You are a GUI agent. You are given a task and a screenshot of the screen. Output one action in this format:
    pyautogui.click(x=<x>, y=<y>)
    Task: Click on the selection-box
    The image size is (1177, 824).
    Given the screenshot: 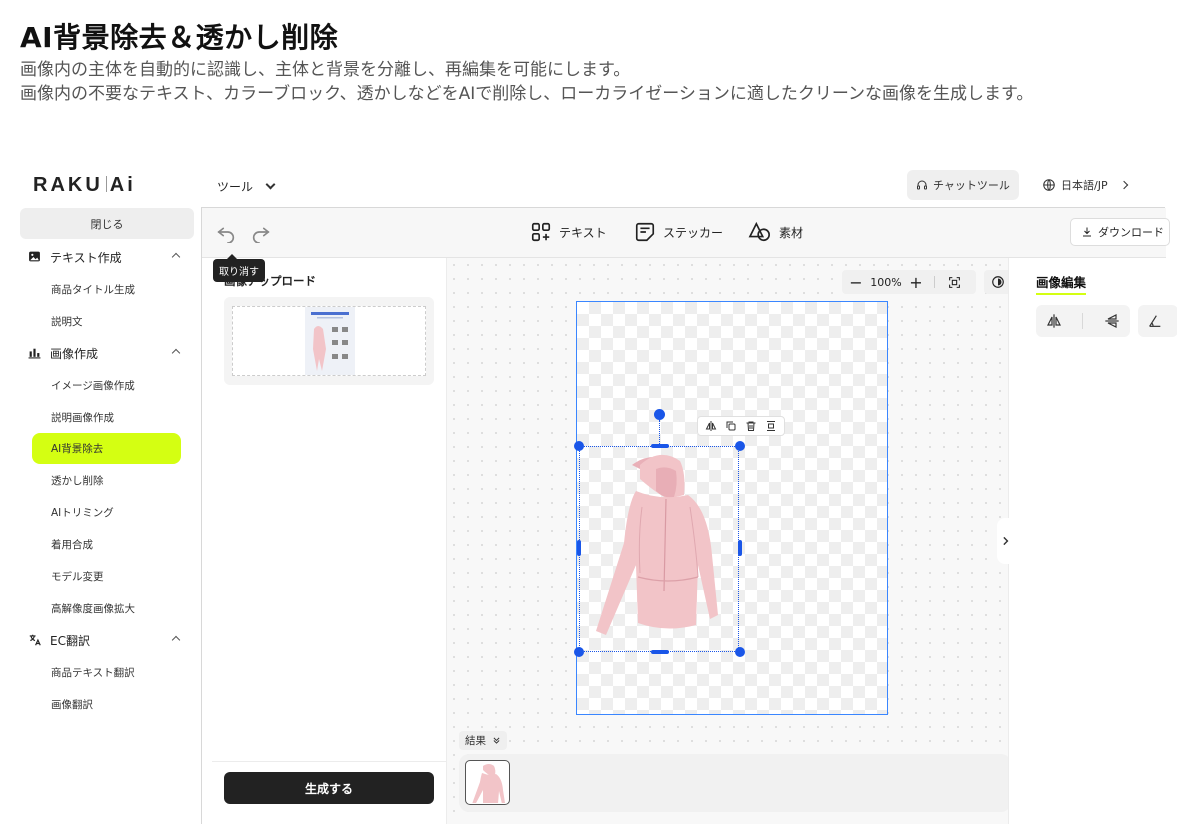 What is the action you would take?
    pyautogui.click(x=659, y=549)
    